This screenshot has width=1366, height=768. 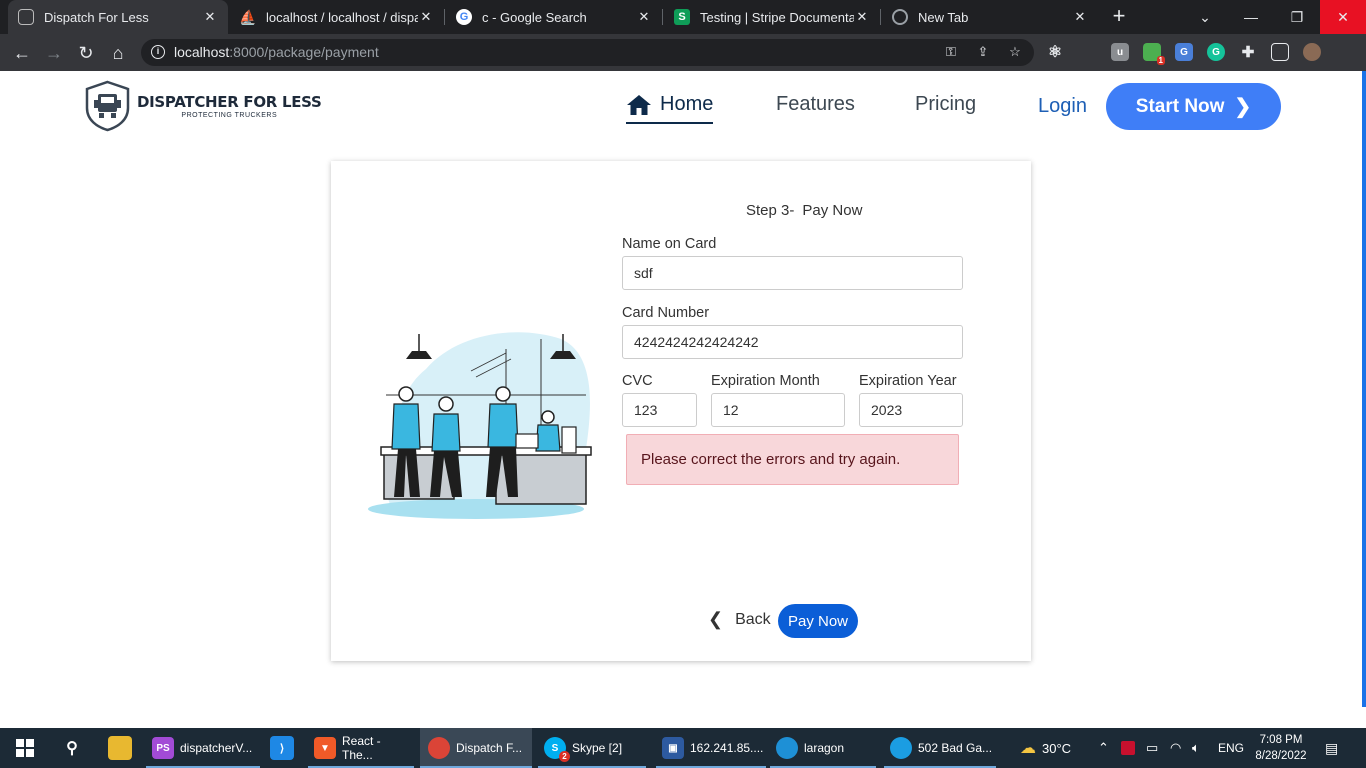 I want to click on taskbar-app-label: laragon, so click(x=824, y=748).